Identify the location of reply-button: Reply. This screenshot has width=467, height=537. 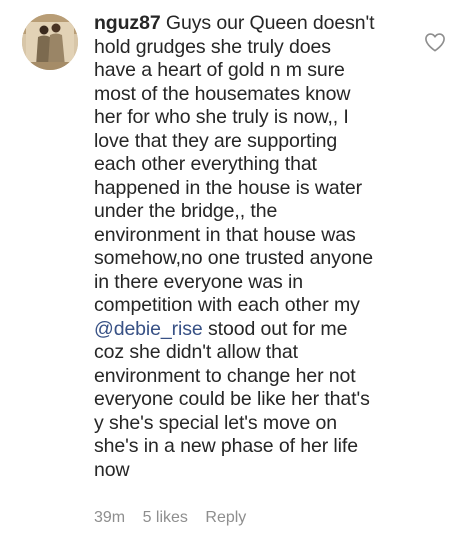
(225, 517).